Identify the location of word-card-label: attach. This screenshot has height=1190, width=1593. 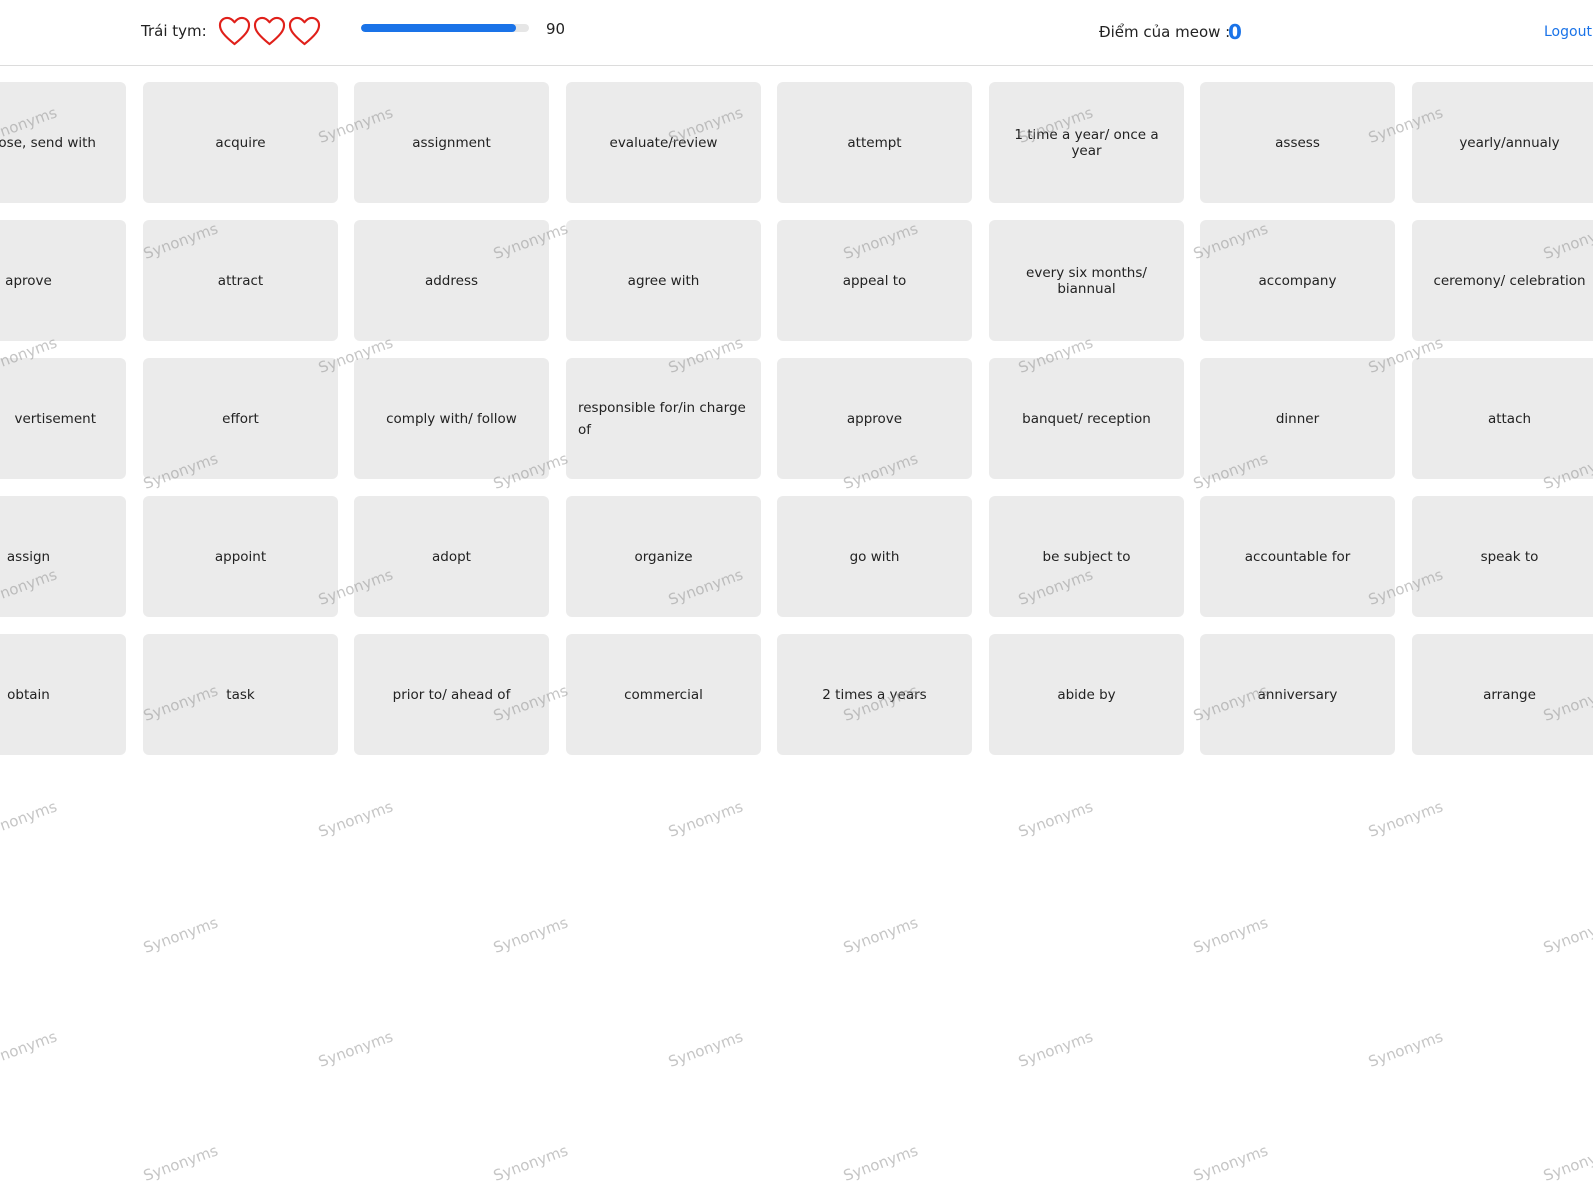
(1509, 418).